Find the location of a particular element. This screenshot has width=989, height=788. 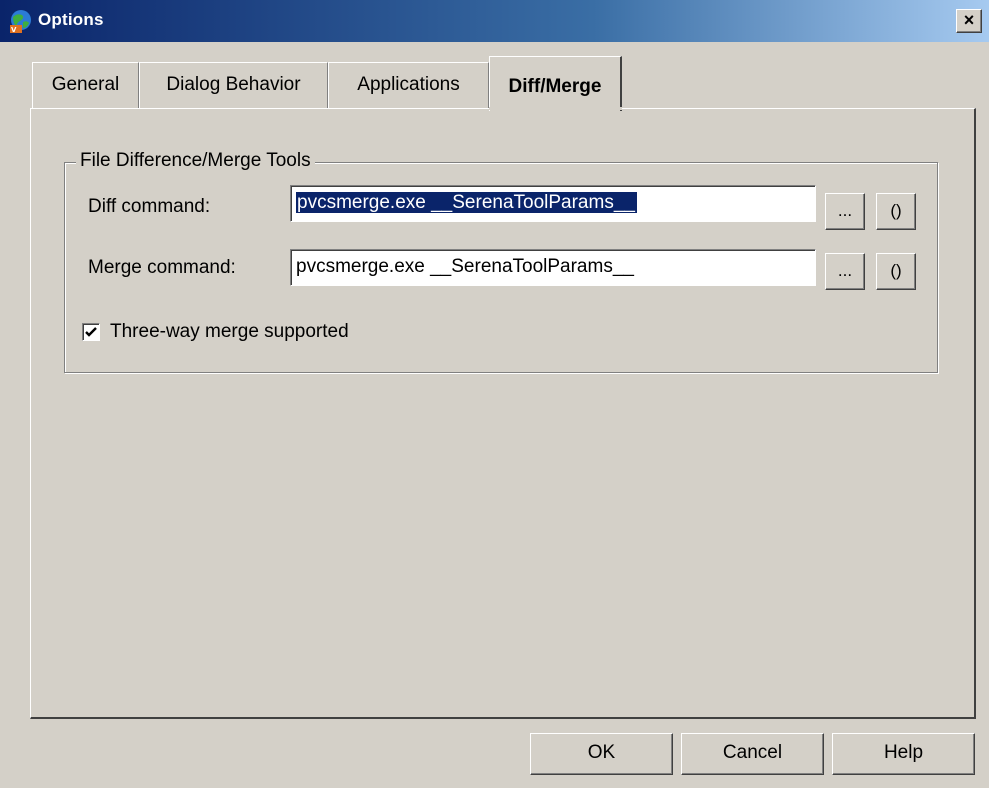

checkmark-icon is located at coordinates (91, 332).